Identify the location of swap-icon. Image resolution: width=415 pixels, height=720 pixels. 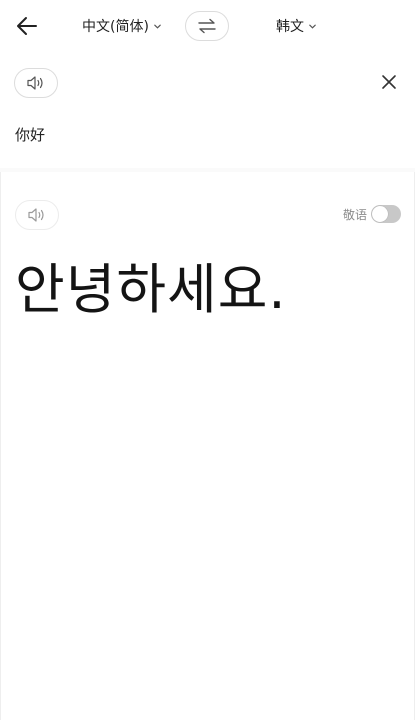
(207, 26).